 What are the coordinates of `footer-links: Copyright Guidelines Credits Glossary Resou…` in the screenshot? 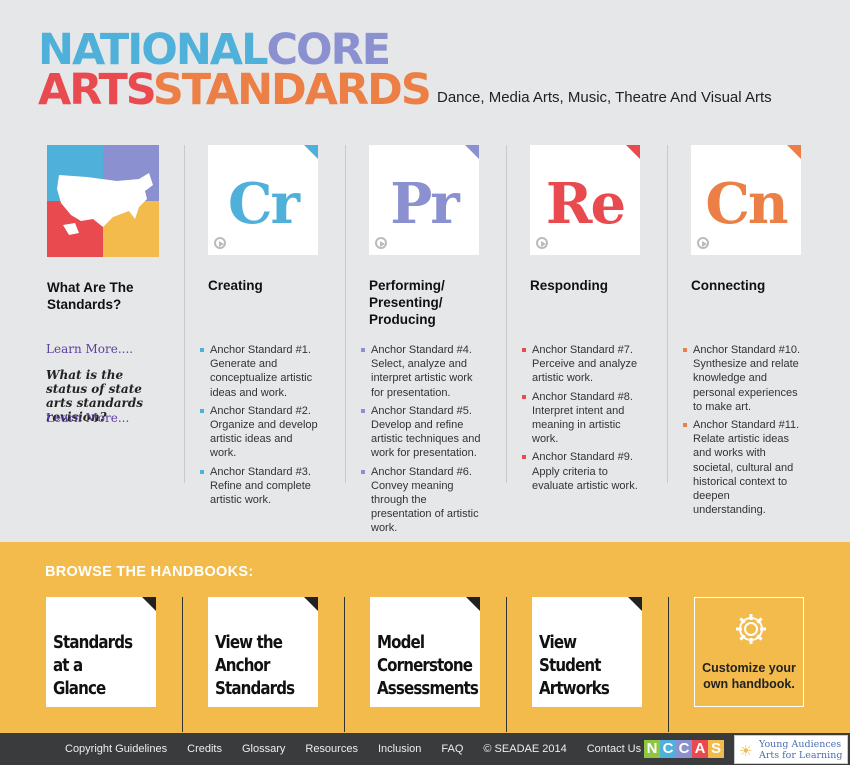 It's located at (363, 749).